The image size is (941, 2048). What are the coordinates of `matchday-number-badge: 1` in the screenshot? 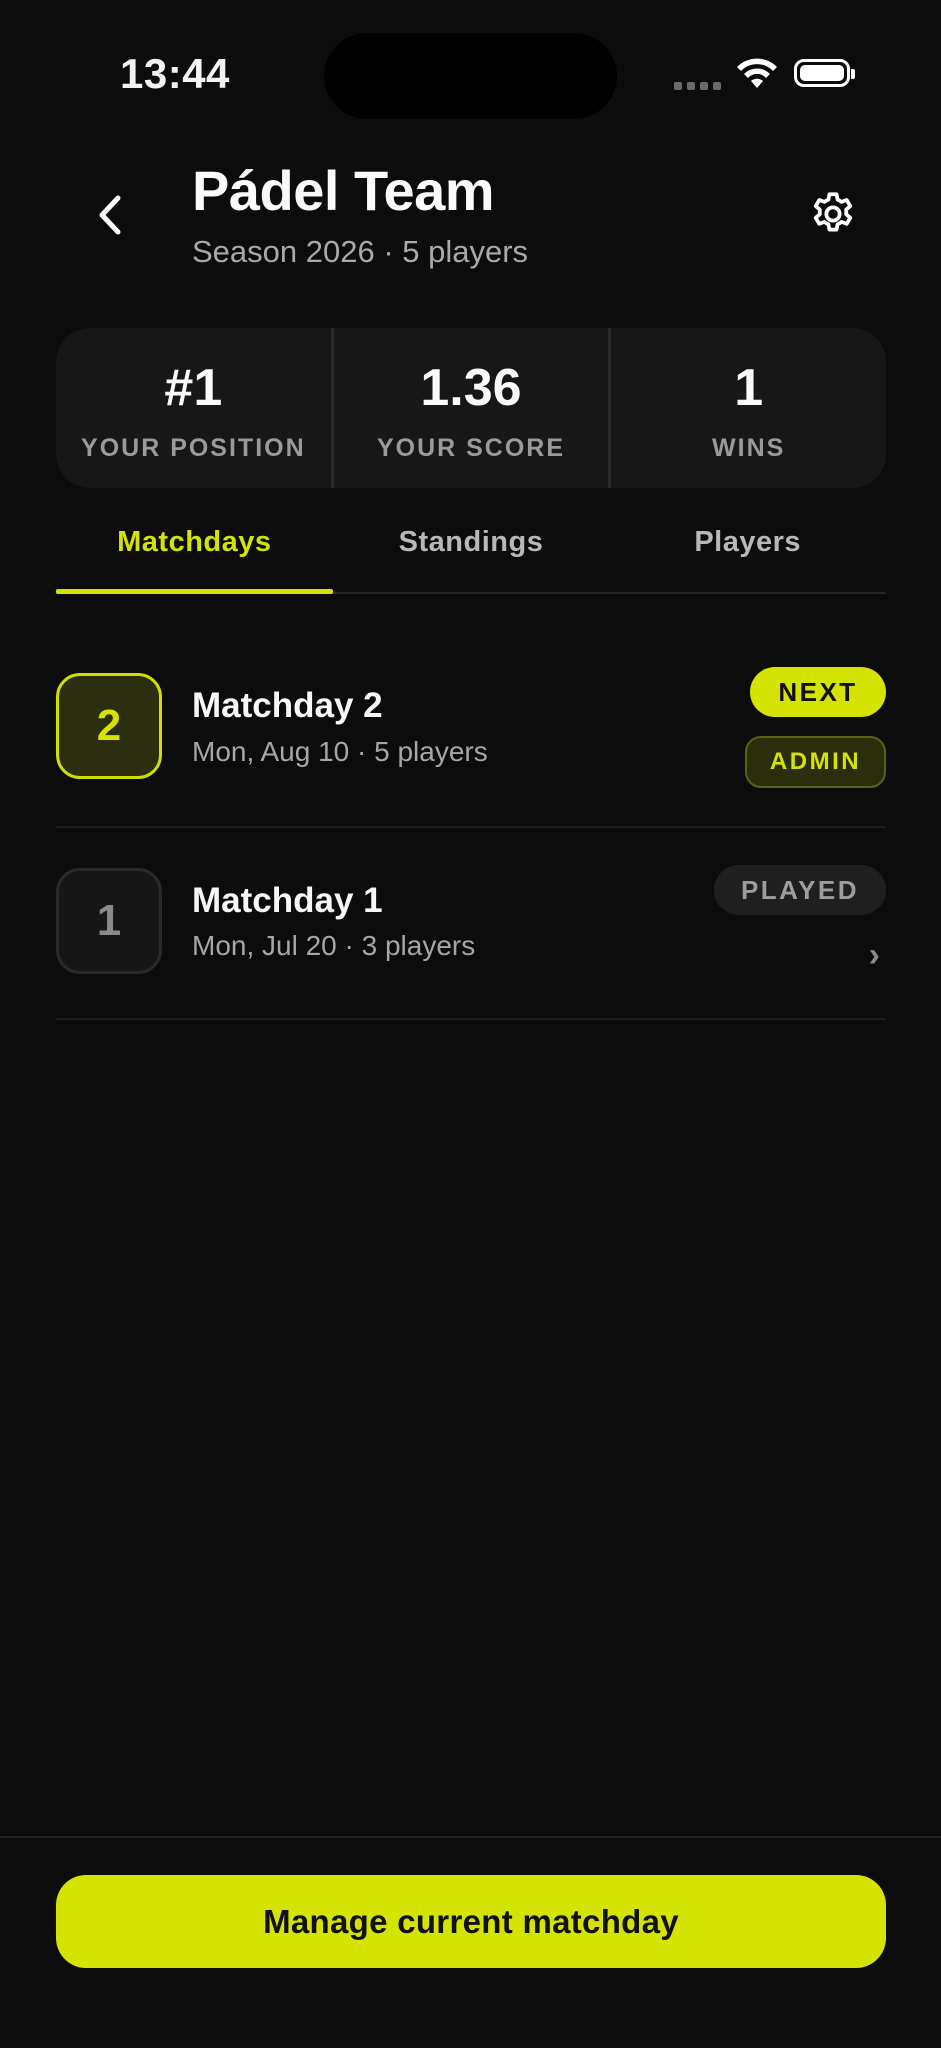 It's located at (109, 921).